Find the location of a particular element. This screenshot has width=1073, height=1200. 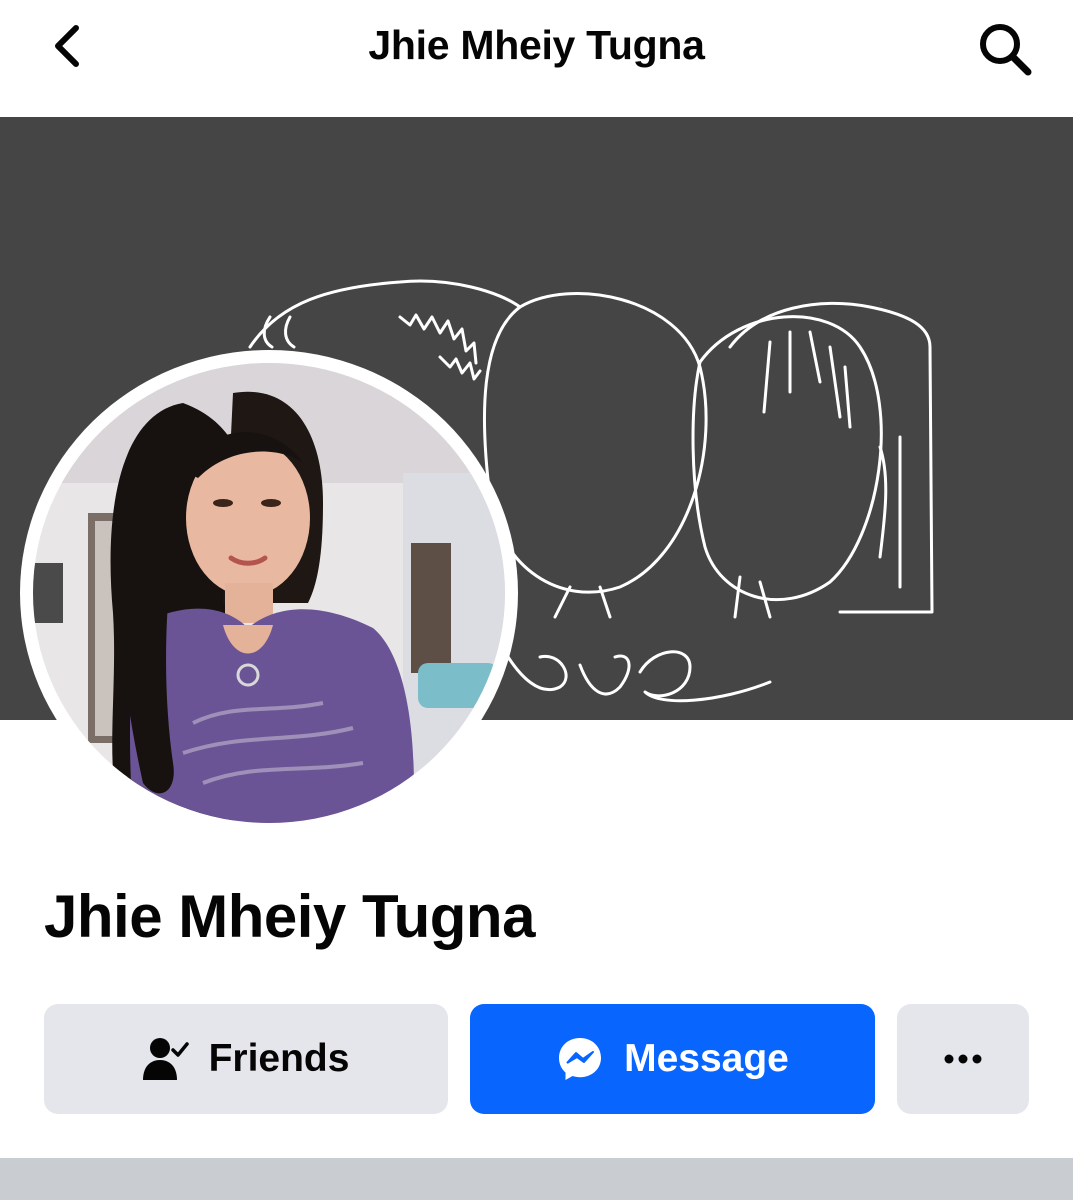

page-title: Jhie Mheiy Tugna is located at coordinates (536, 45).